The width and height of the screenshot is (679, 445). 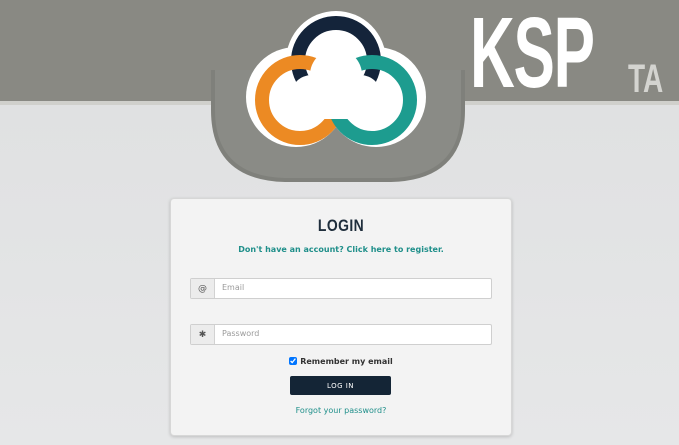 I want to click on forgot-password-link: Forgot your password?, so click(x=341, y=410).